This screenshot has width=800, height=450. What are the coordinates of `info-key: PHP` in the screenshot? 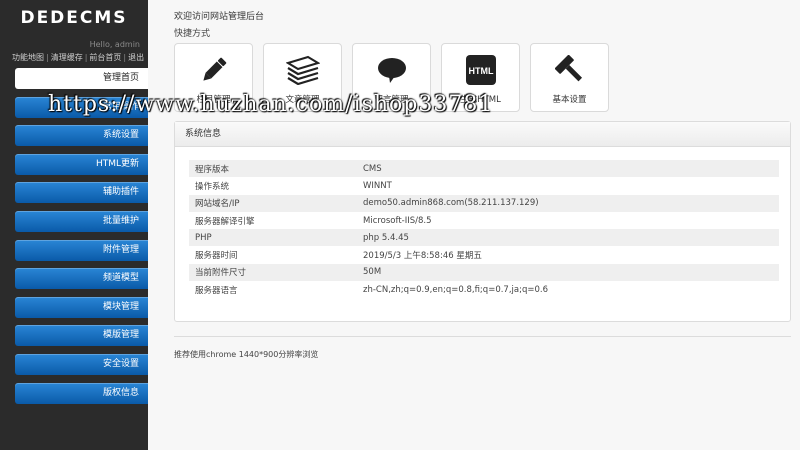 It's located at (273, 238).